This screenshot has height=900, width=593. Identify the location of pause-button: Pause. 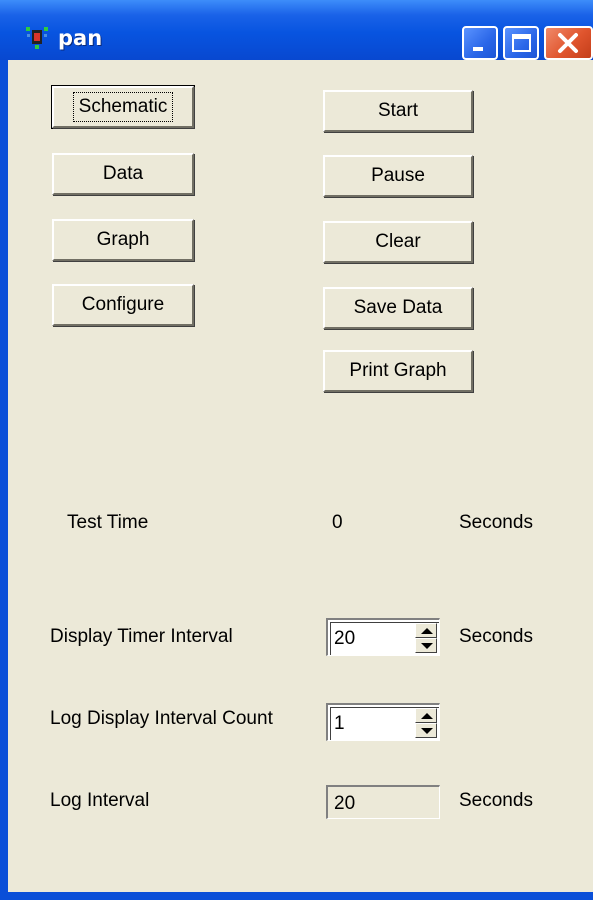
(398, 176).